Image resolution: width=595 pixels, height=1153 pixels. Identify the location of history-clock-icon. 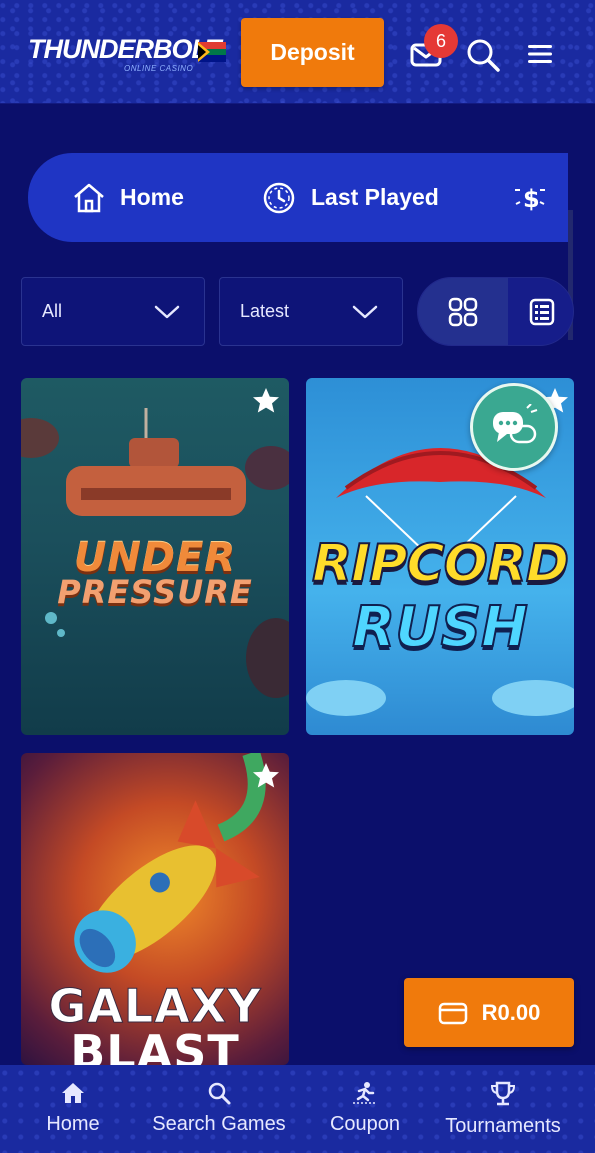
(279, 197).